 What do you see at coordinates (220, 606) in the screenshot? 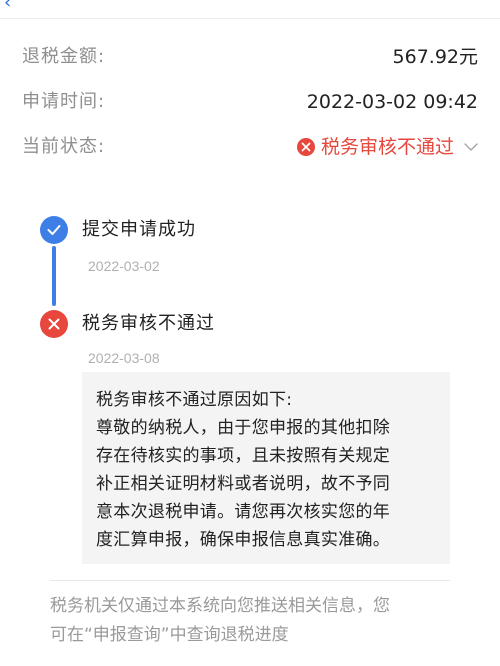
I see `footer-line: 税务机关仅通过本系统向您推送相关信息，您` at bounding box center [220, 606].